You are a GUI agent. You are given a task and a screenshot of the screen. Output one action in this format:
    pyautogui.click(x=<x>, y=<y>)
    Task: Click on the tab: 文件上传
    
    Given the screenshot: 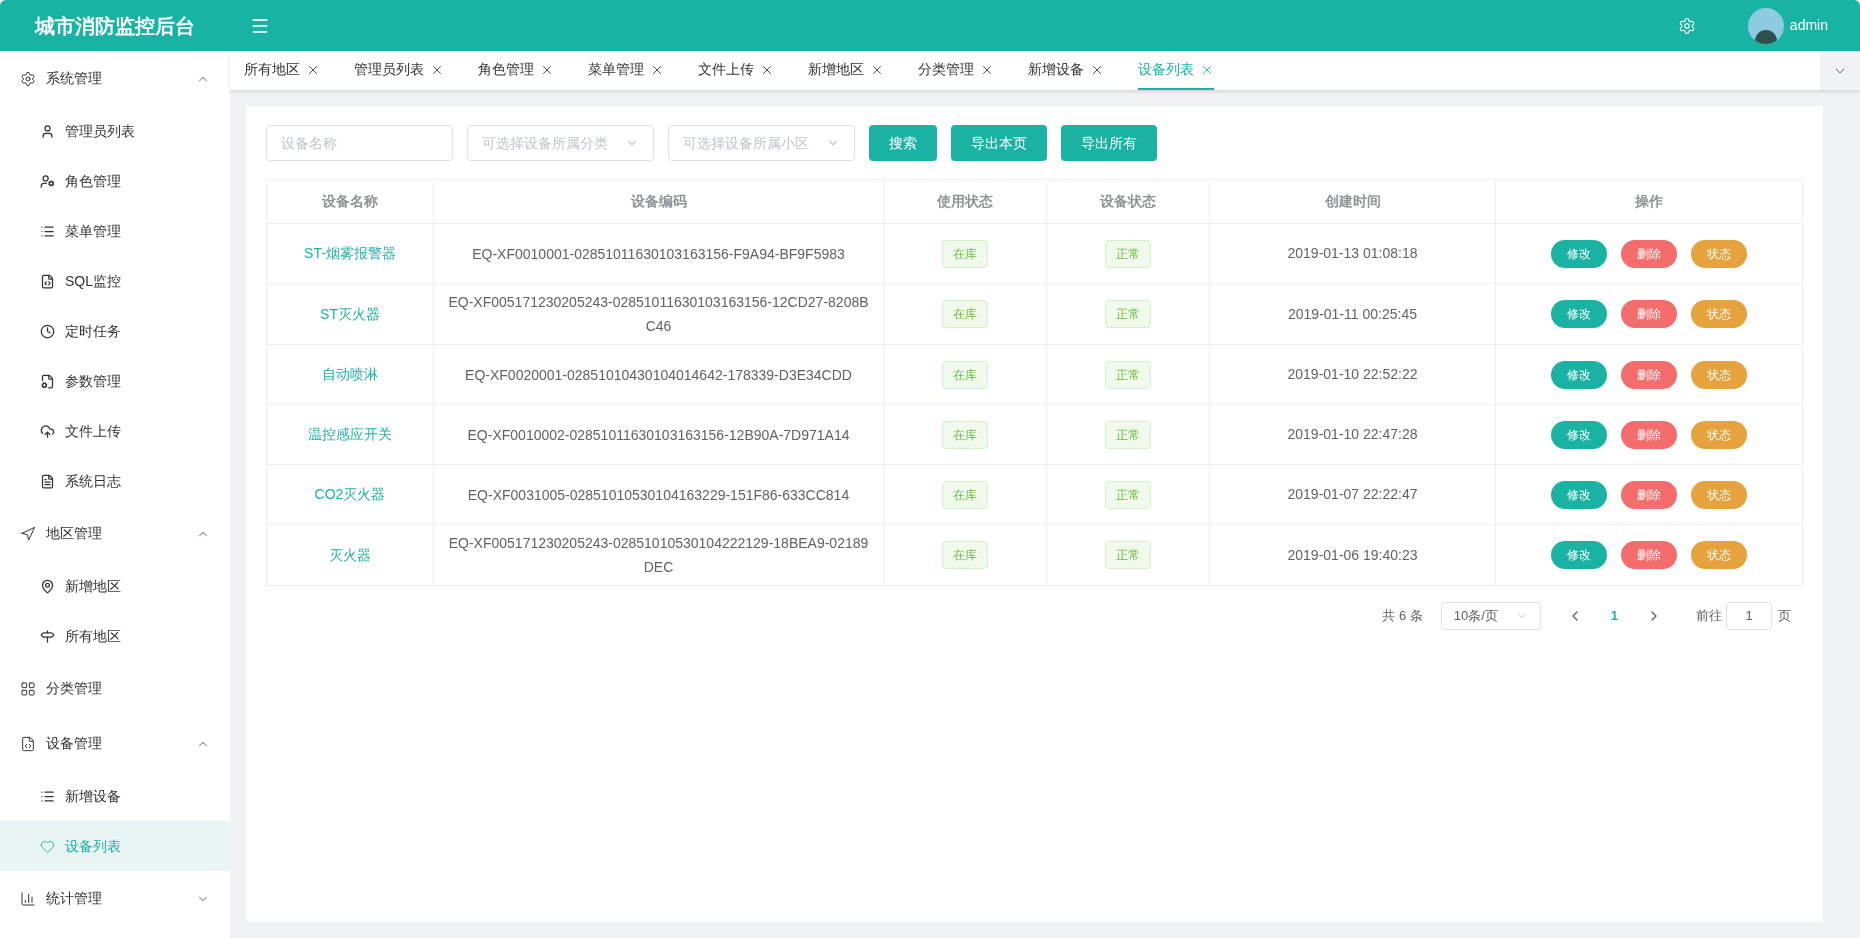 What is the action you would take?
    pyautogui.click(x=736, y=70)
    